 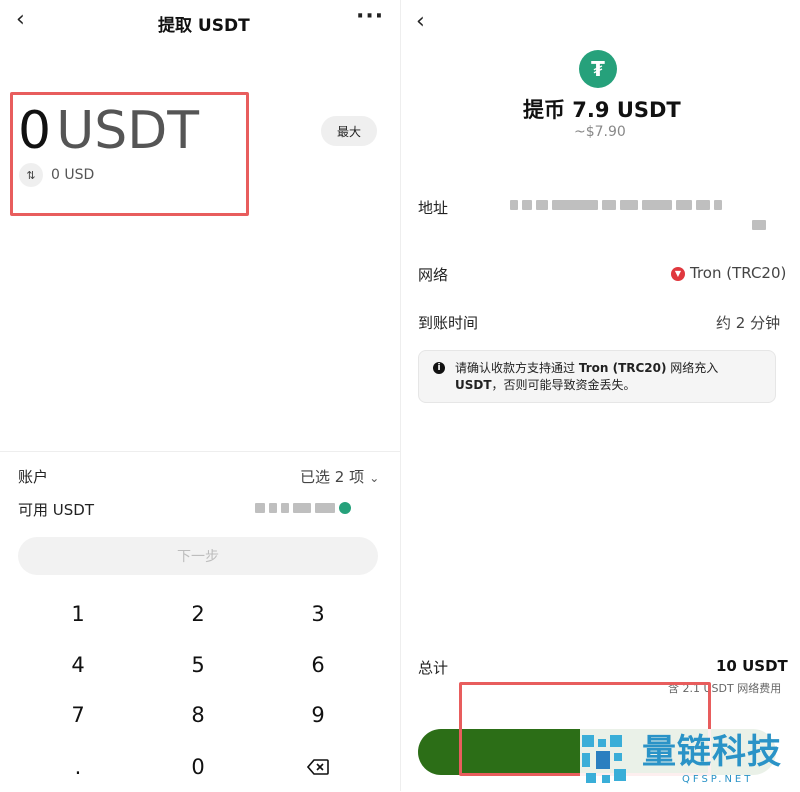 What do you see at coordinates (56, 510) in the screenshot?
I see `available-label: 可用 USDT` at bounding box center [56, 510].